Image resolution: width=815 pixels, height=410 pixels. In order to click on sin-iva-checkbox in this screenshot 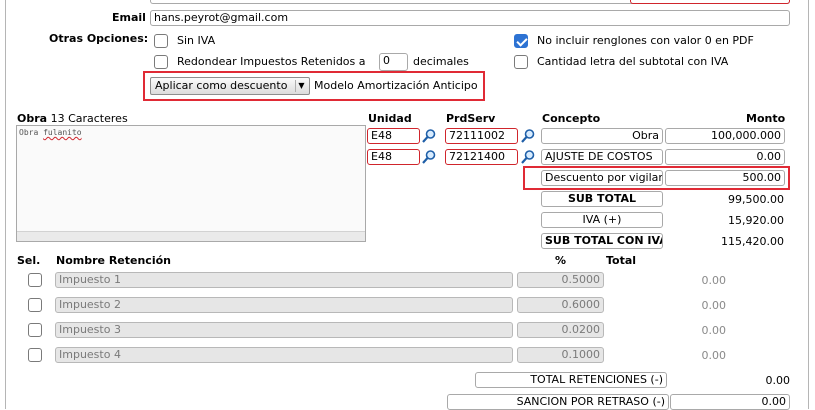, I will do `click(161, 41)`.